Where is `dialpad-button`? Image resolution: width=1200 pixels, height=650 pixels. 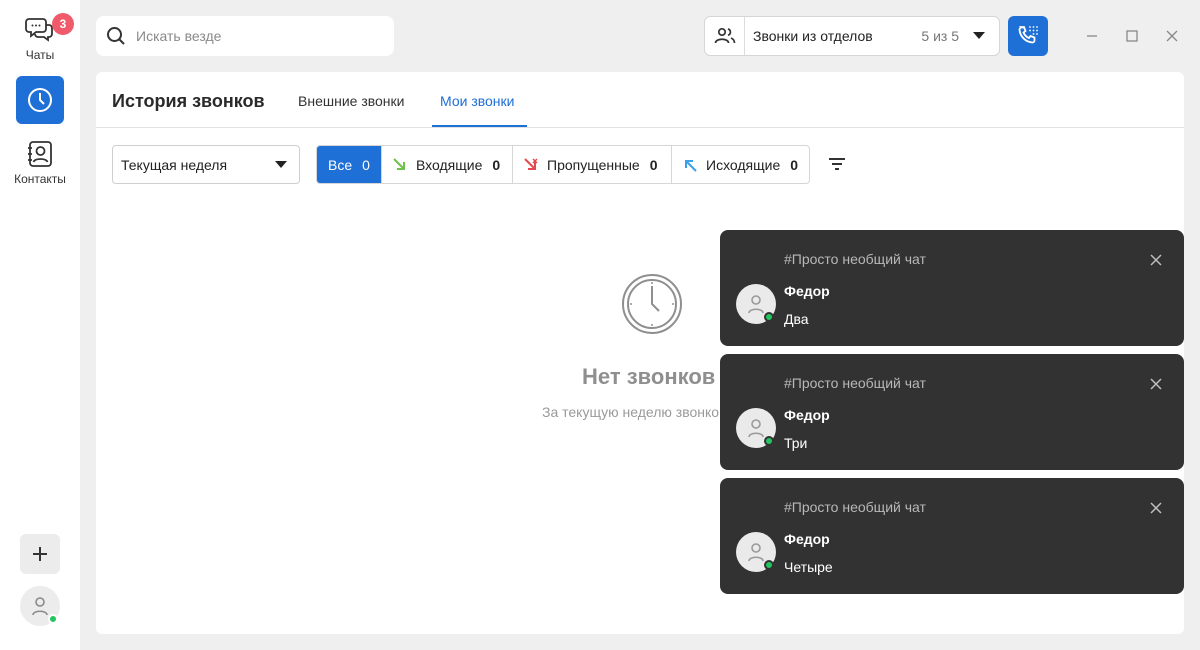
dialpad-button is located at coordinates (1028, 36).